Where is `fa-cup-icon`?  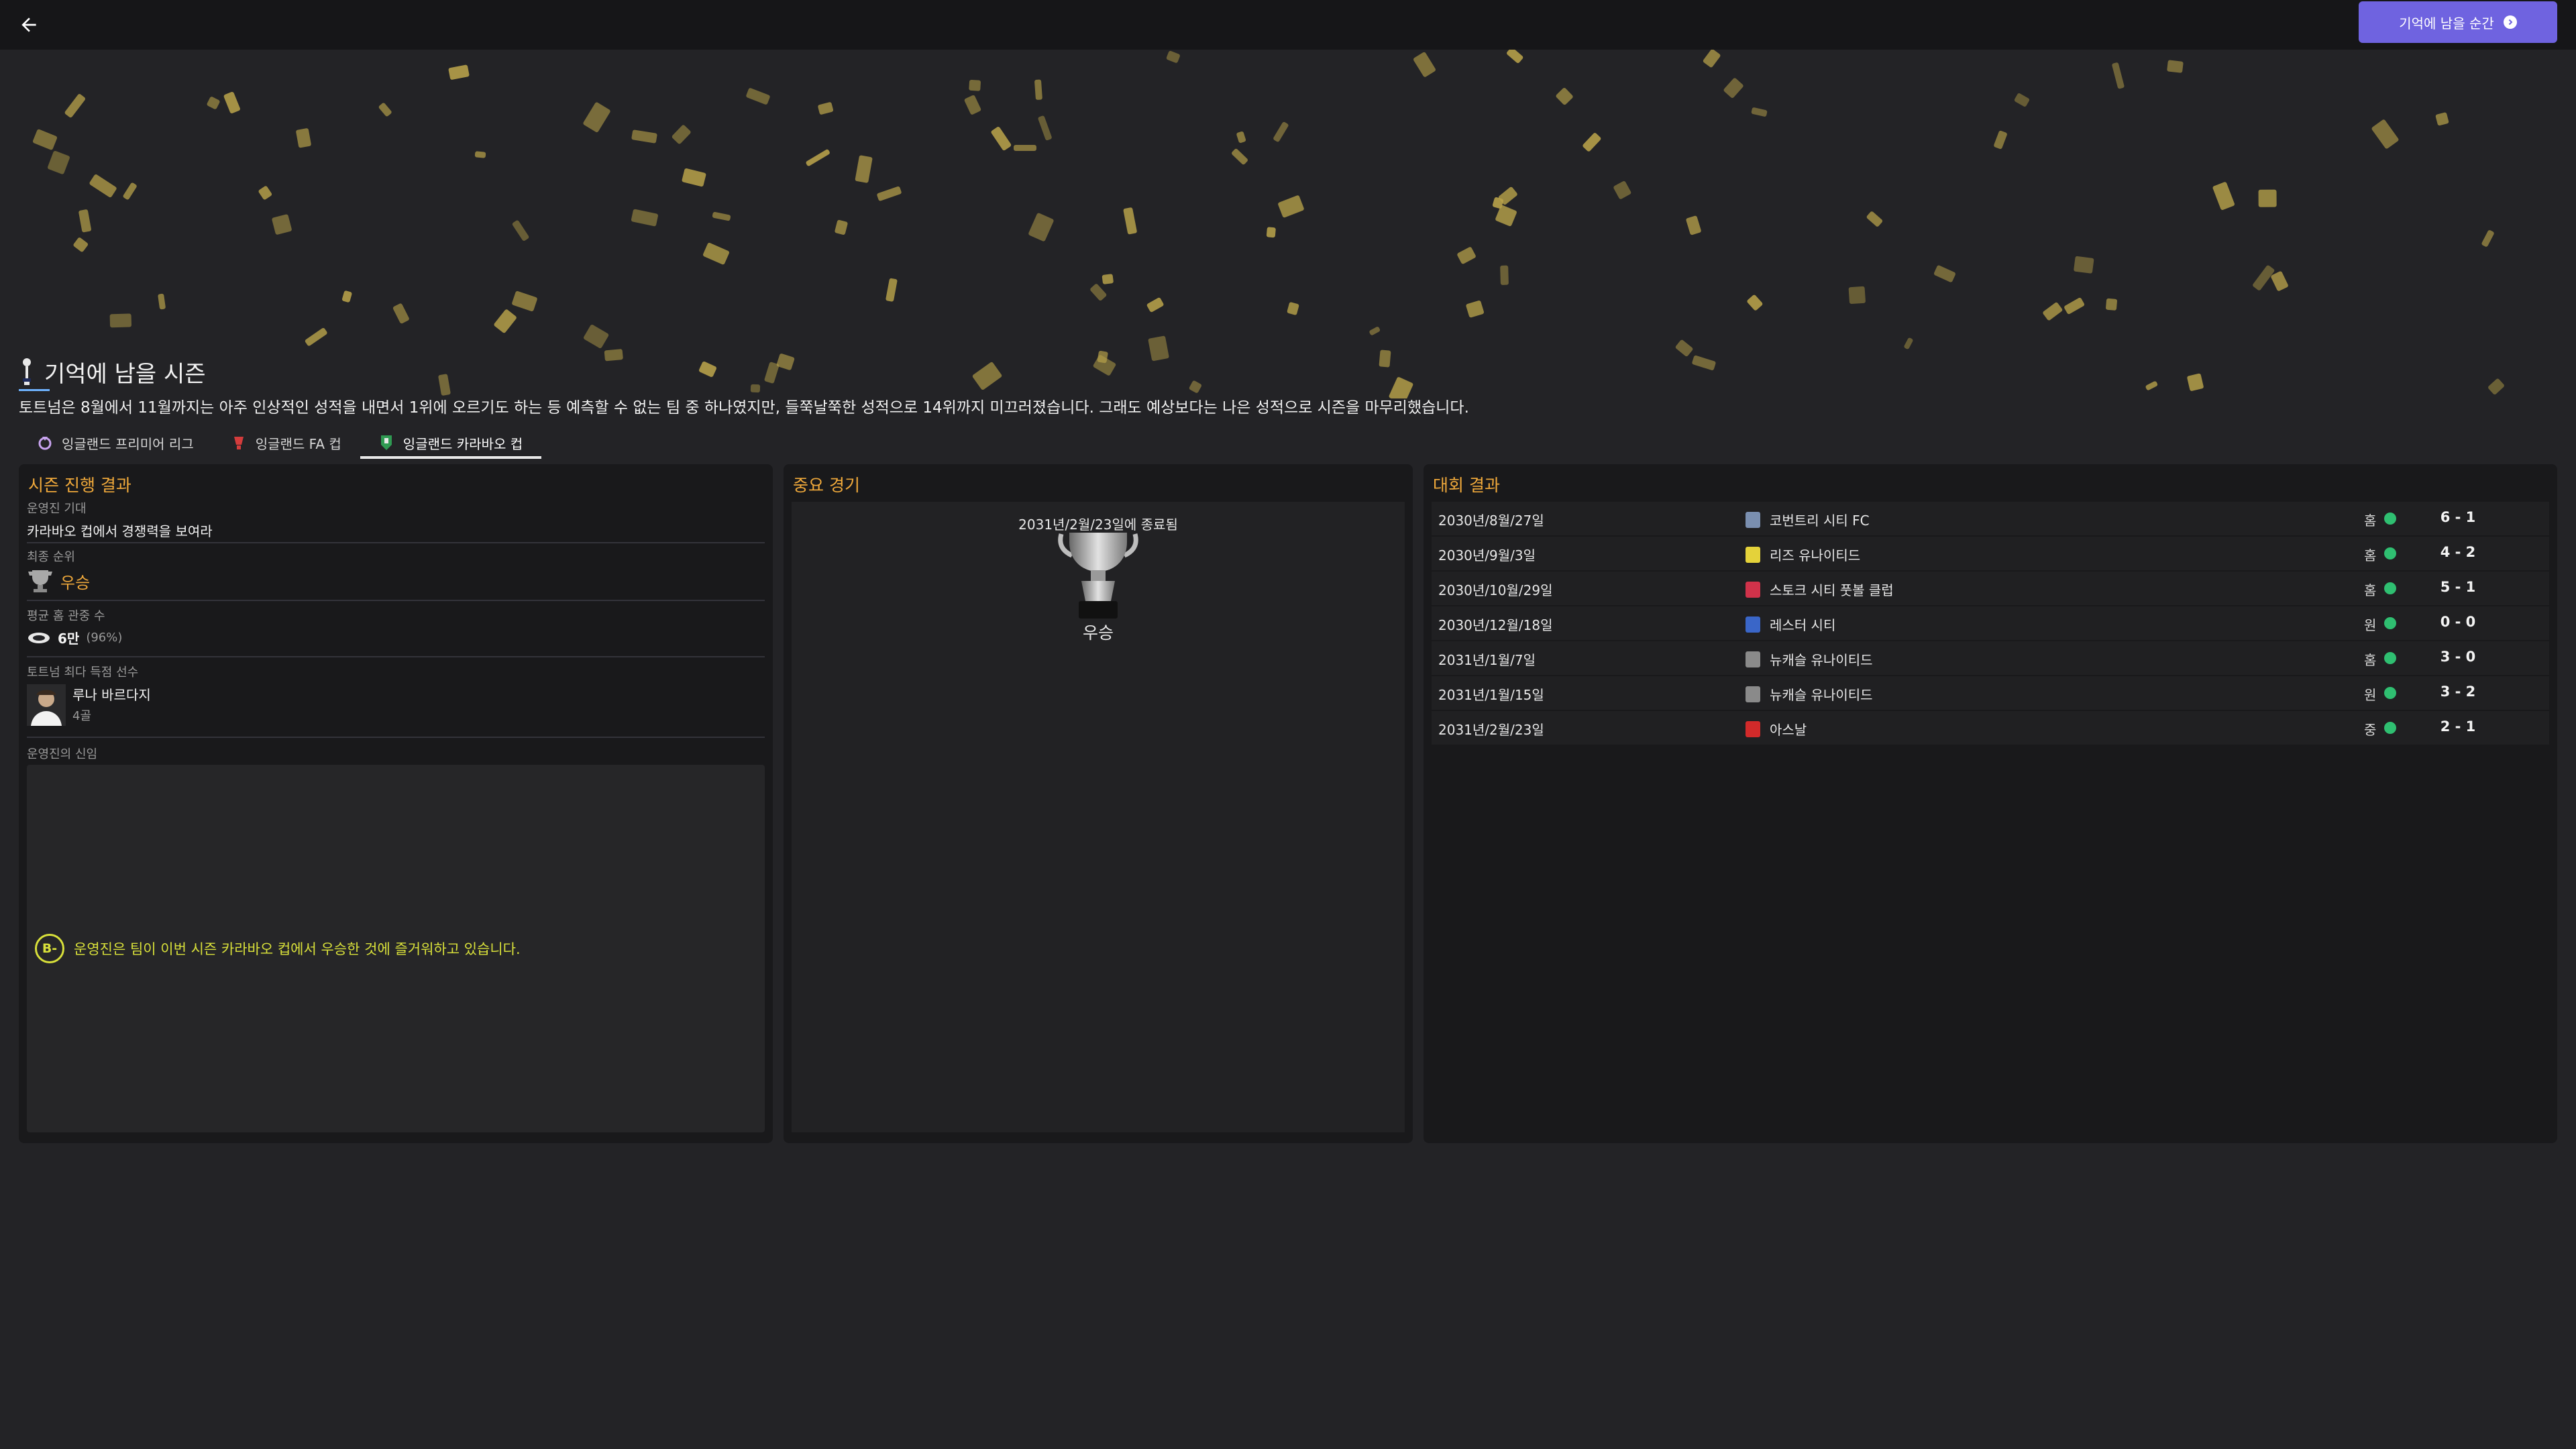 fa-cup-icon is located at coordinates (238, 443).